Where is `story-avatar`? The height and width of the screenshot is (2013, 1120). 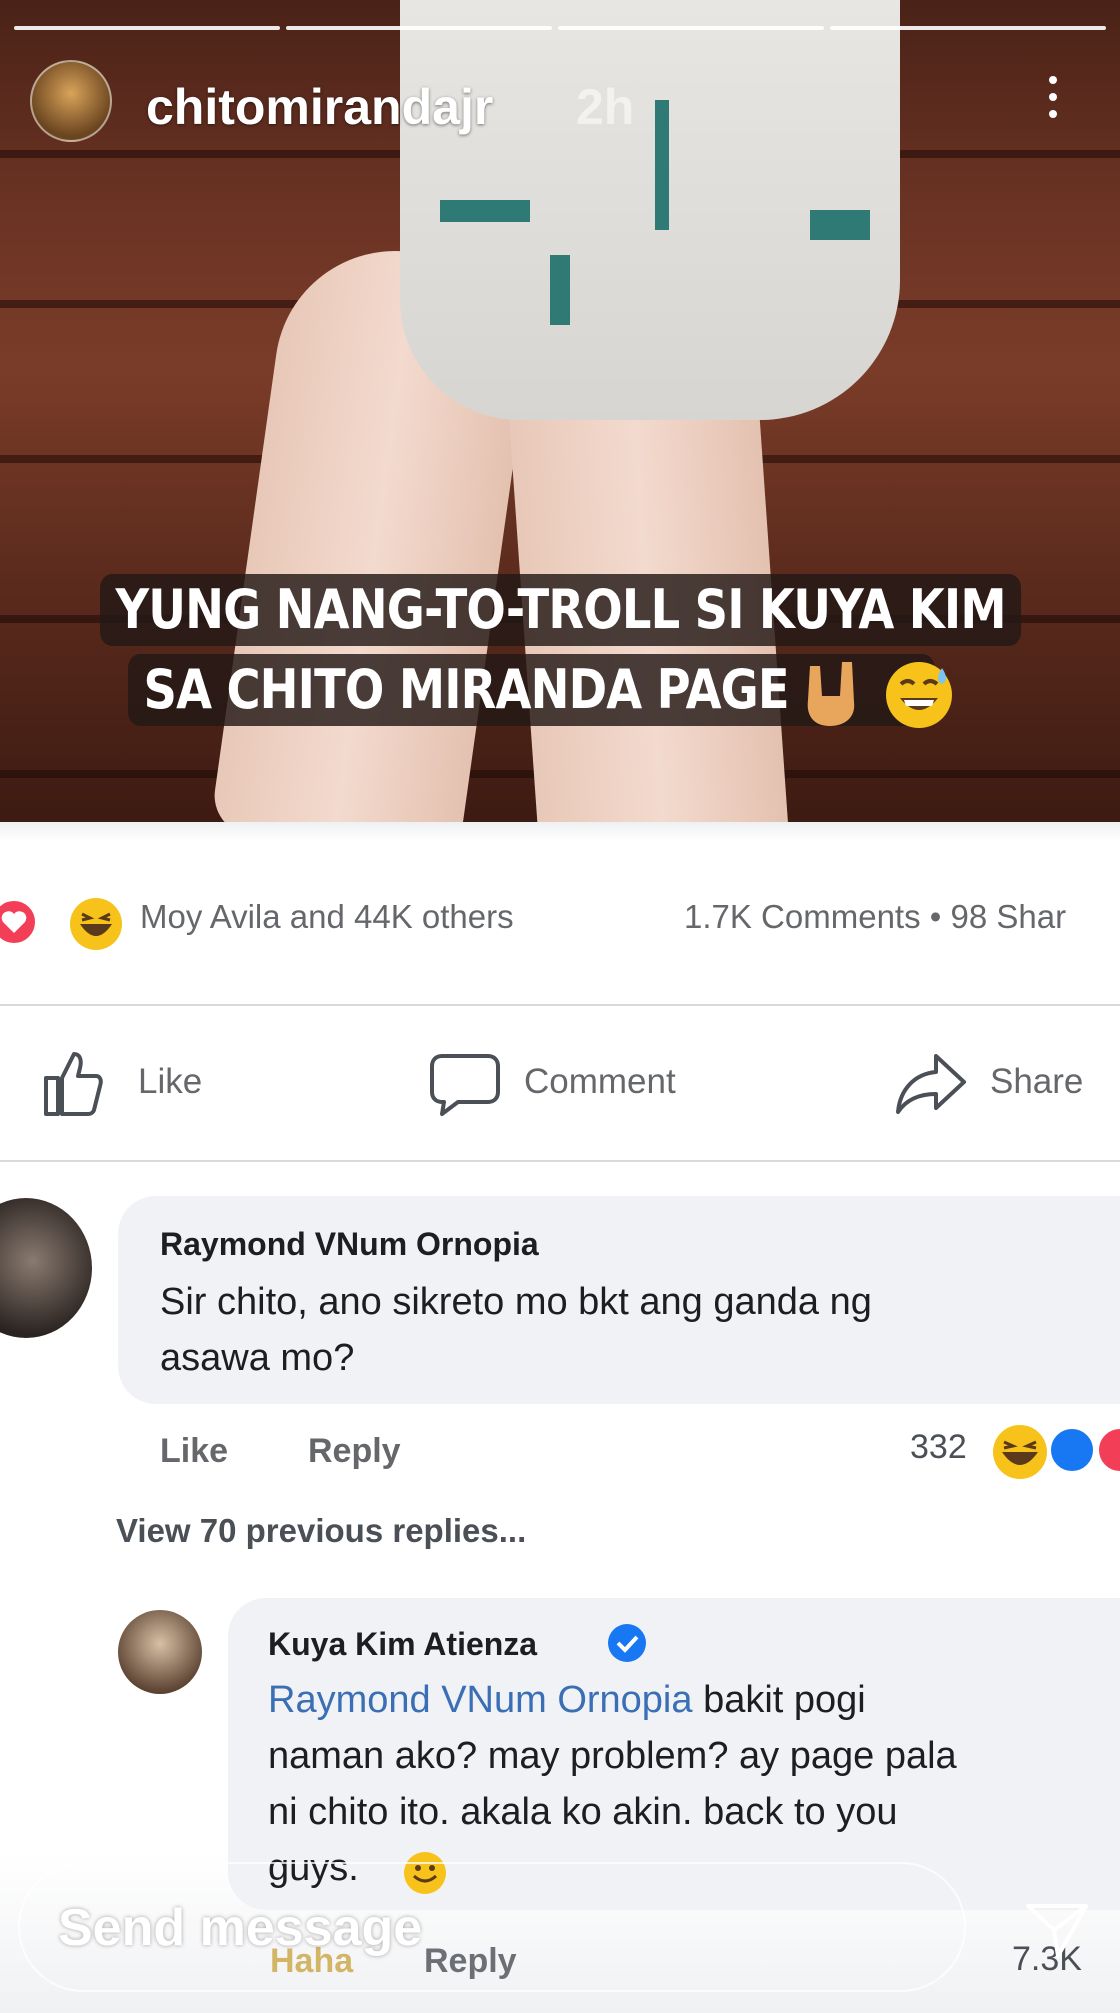
story-avatar is located at coordinates (71, 101).